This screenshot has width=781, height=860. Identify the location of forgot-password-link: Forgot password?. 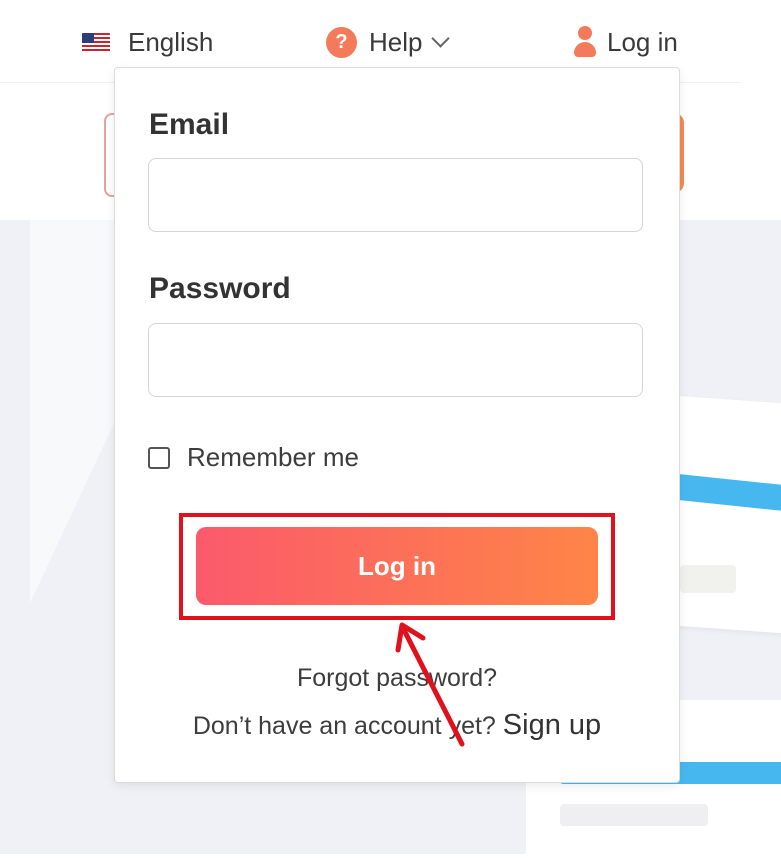
(397, 678).